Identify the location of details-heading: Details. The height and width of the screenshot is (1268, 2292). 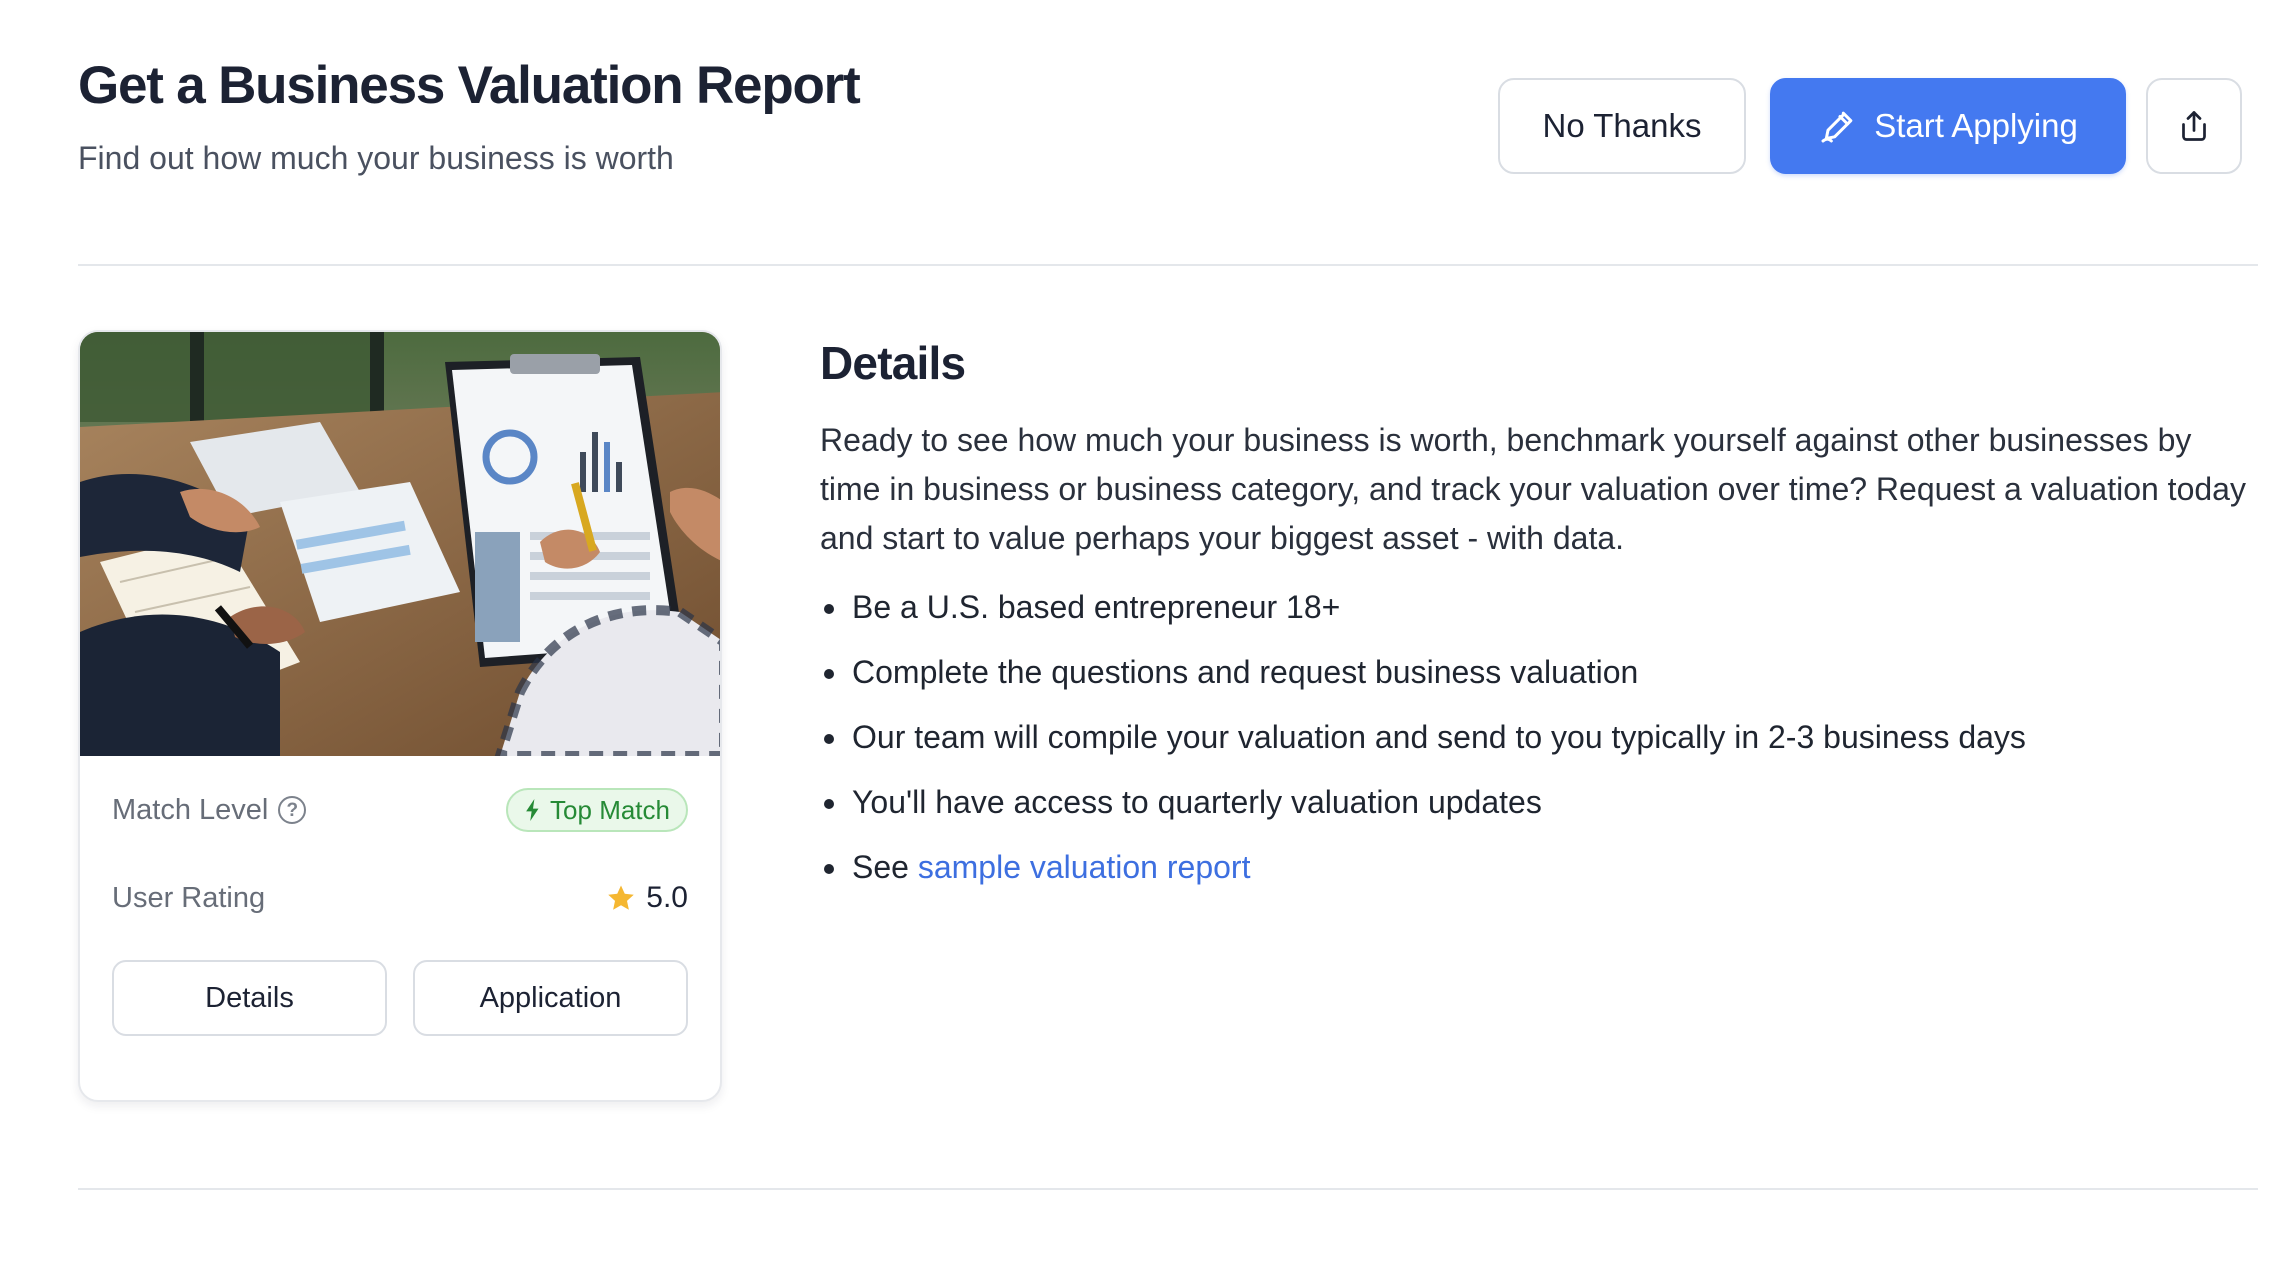
(893, 363).